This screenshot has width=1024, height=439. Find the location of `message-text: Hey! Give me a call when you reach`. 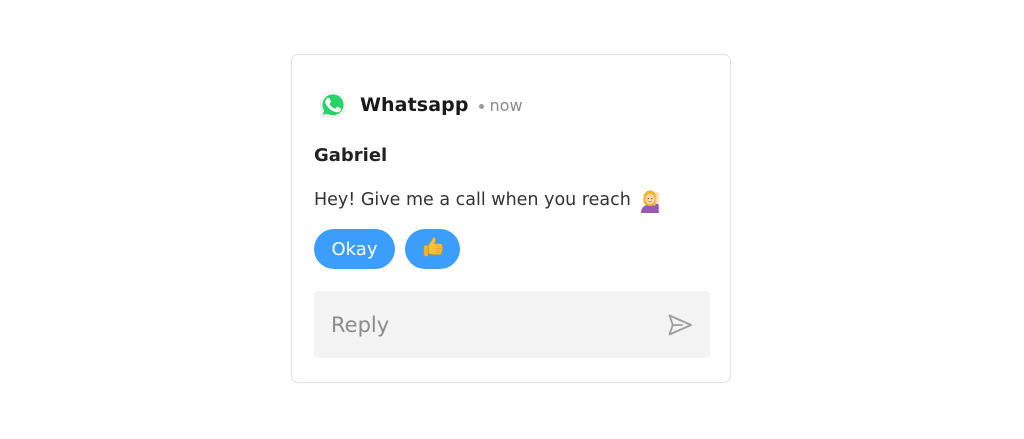

message-text: Hey! Give me a call when you reach is located at coordinates (488, 200).